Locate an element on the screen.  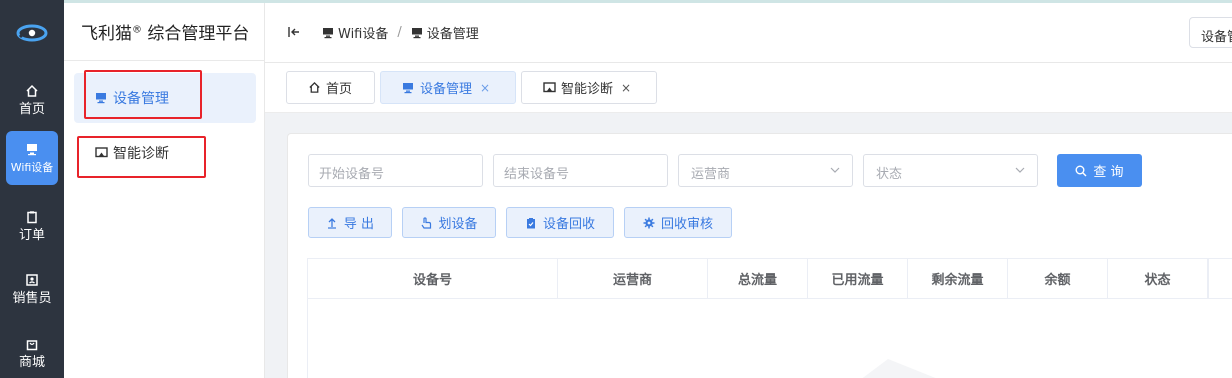
recycle-review-button-label: 回收审核 is located at coordinates (686, 224).